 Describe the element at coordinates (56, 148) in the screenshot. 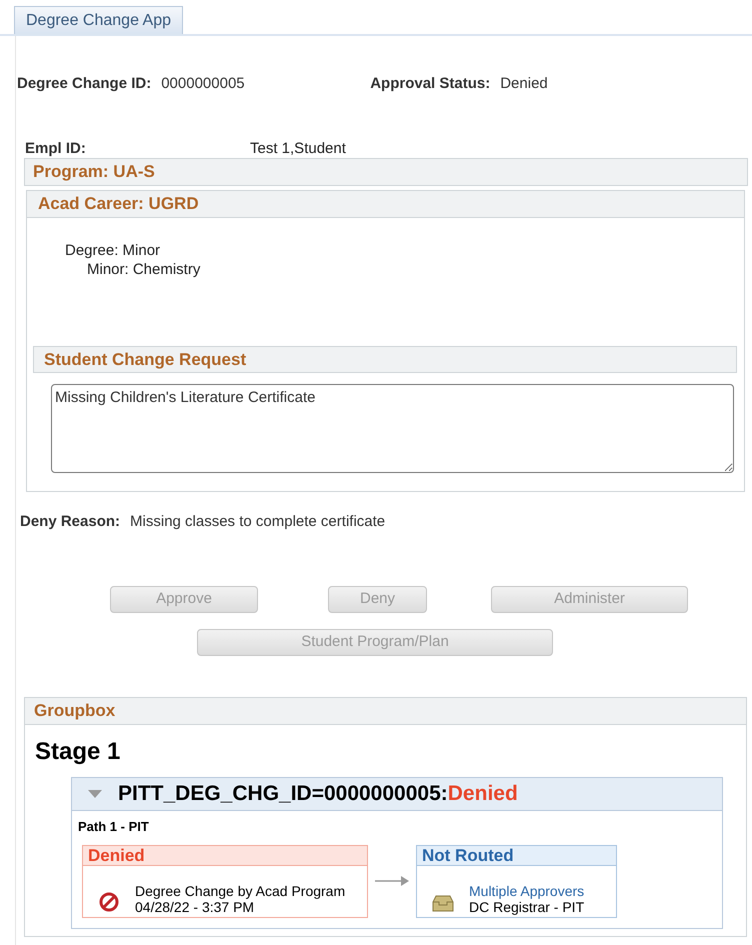

I see `field-label: Empl ID:` at that location.